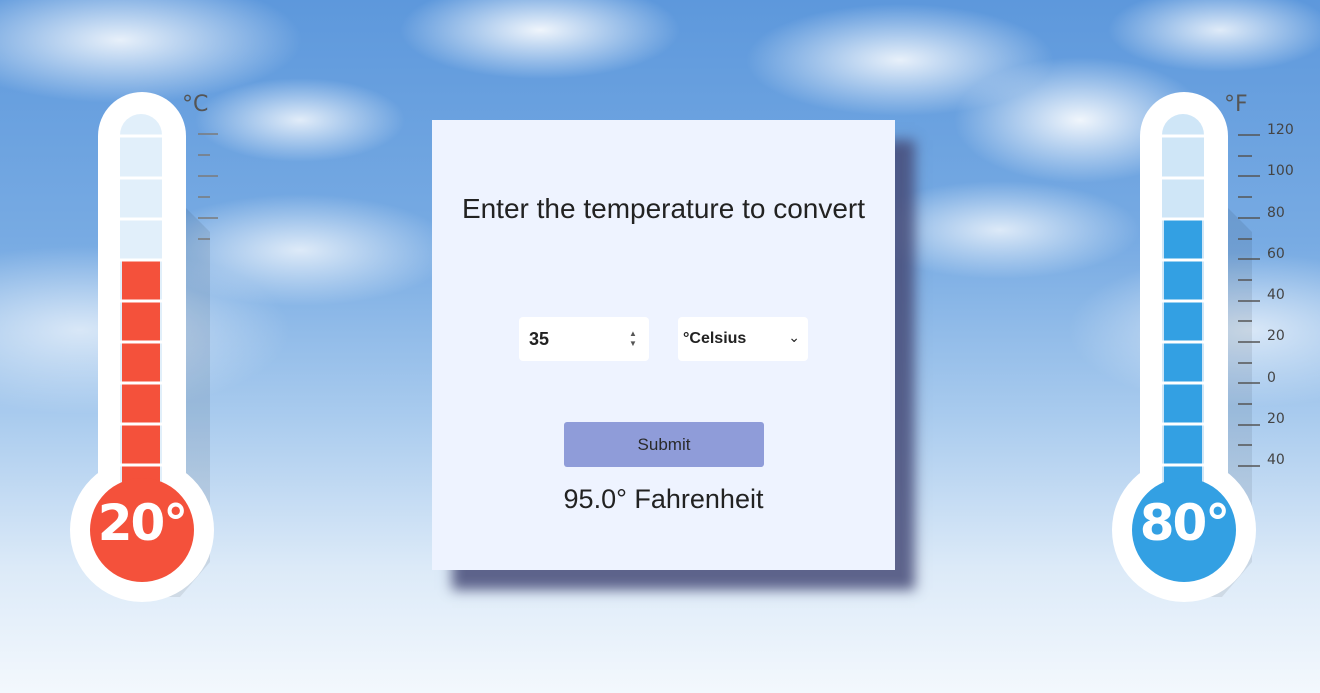 Image resolution: width=1320 pixels, height=693 pixels. What do you see at coordinates (1185, 523) in the screenshot?
I see `fahrenheit-bulb-value: 80°` at bounding box center [1185, 523].